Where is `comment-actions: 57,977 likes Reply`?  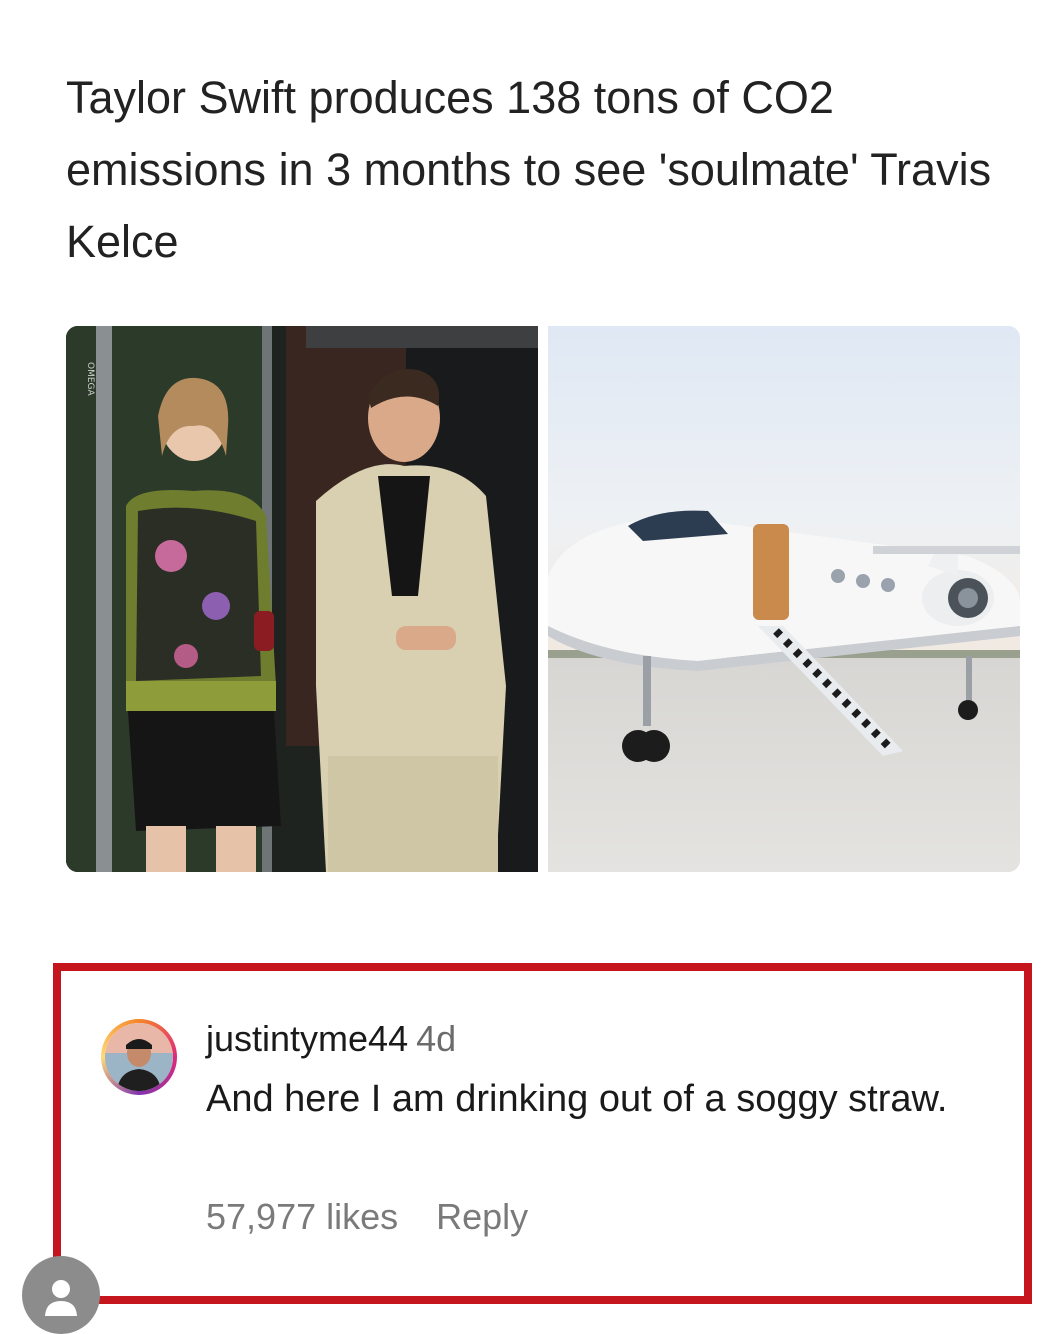
comment-actions: 57,977 likes Reply is located at coordinates (367, 1217).